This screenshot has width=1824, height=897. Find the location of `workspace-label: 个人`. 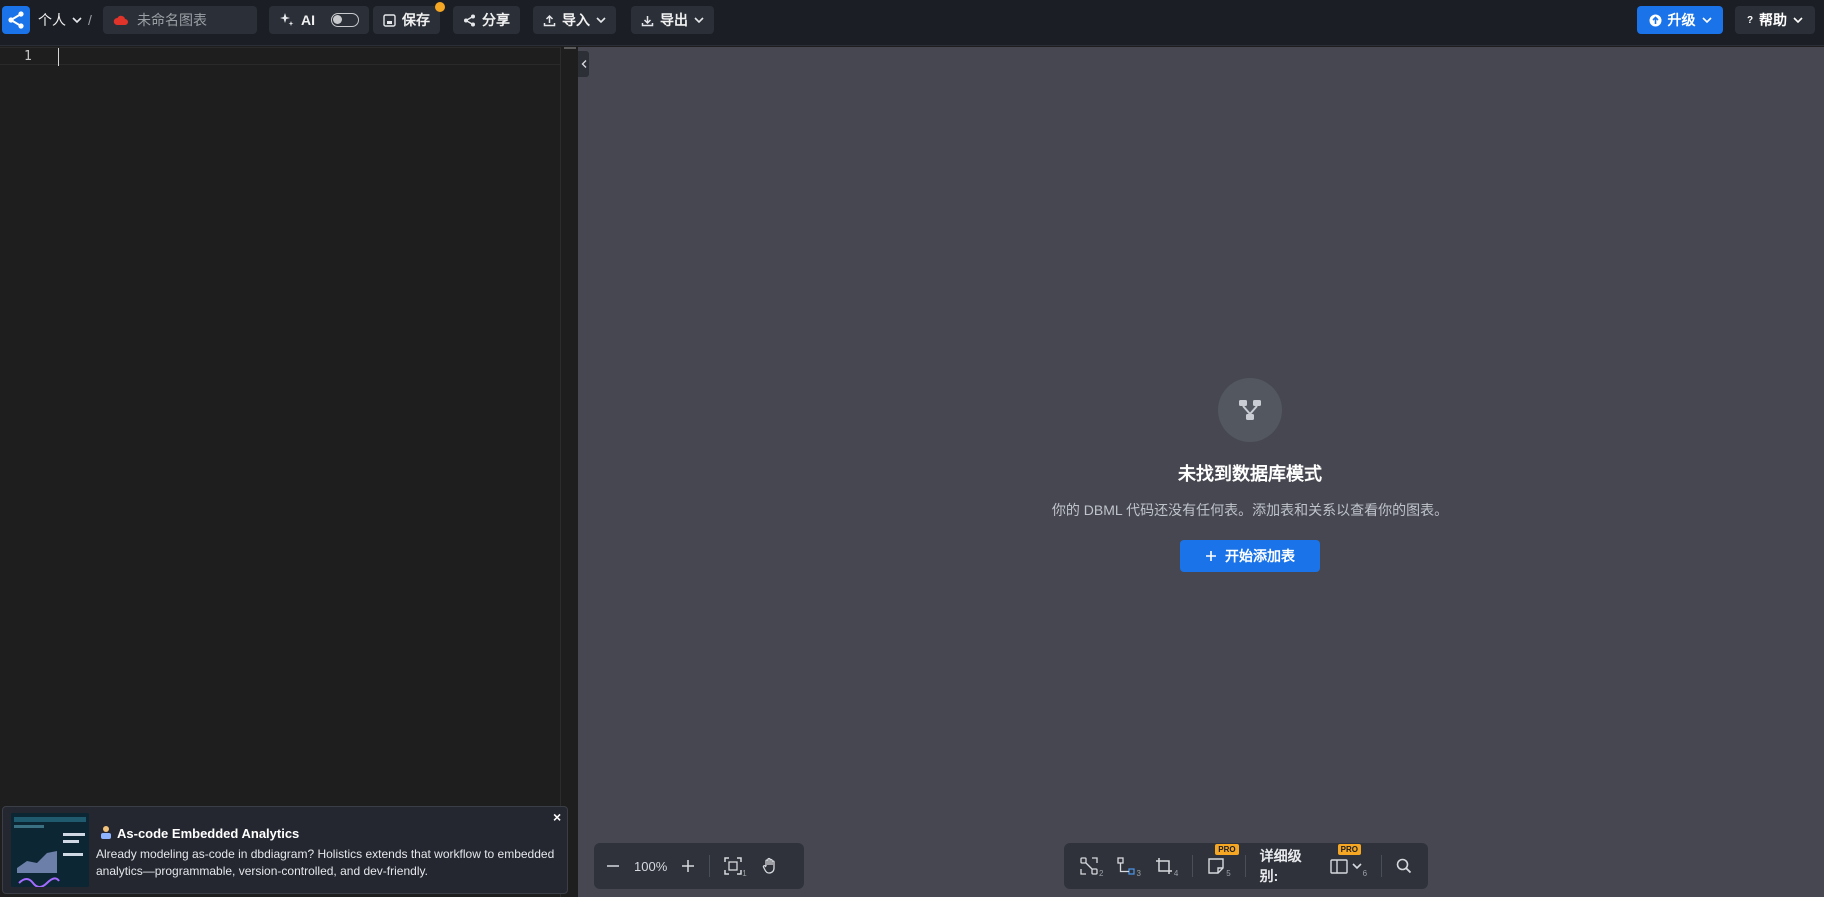

workspace-label: 个人 is located at coordinates (52, 20).